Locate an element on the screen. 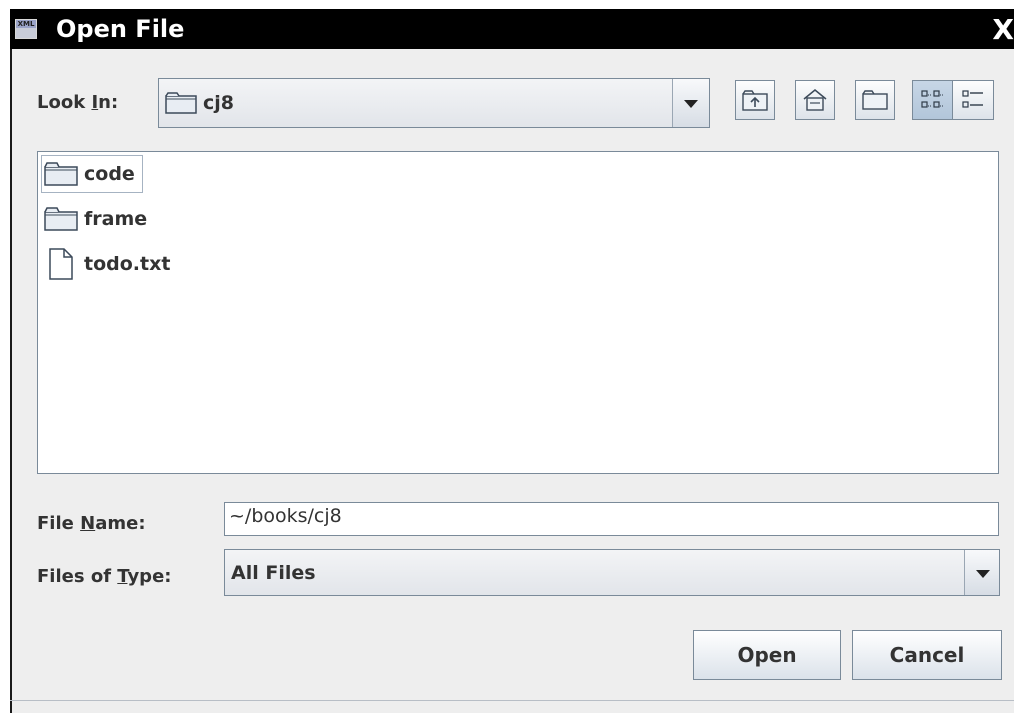  look-in-value: cj8 is located at coordinates (218, 103).